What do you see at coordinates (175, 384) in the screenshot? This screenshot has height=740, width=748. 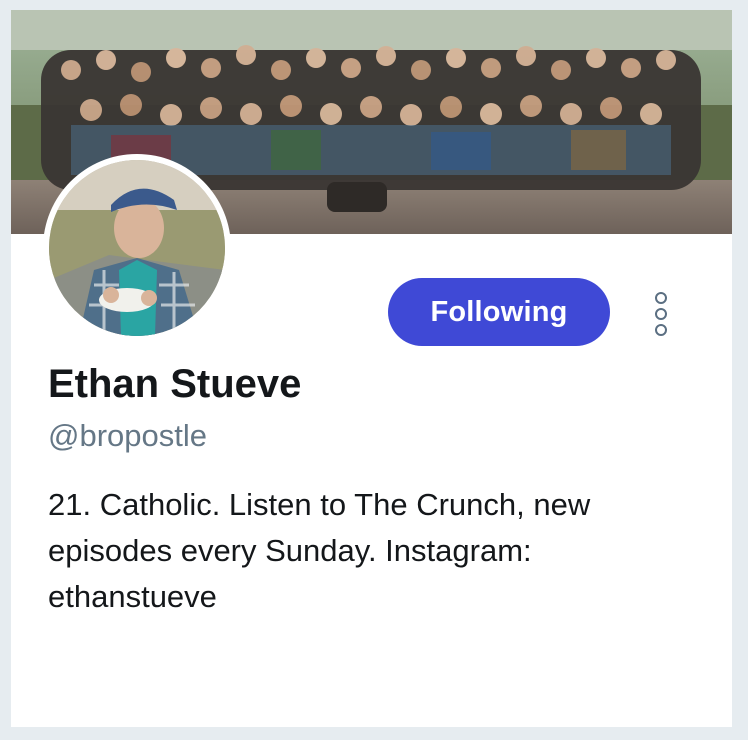 I see `profile-display-name: Ethan Stueve` at bounding box center [175, 384].